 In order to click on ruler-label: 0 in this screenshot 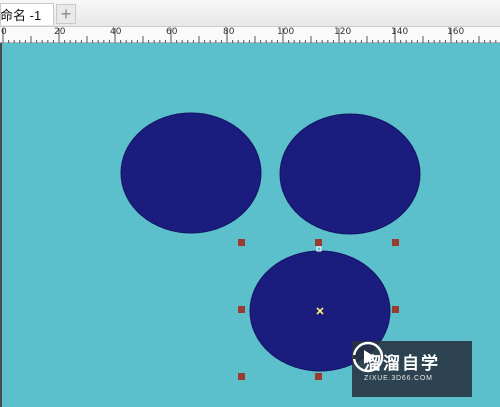, I will do `click(4, 32)`.